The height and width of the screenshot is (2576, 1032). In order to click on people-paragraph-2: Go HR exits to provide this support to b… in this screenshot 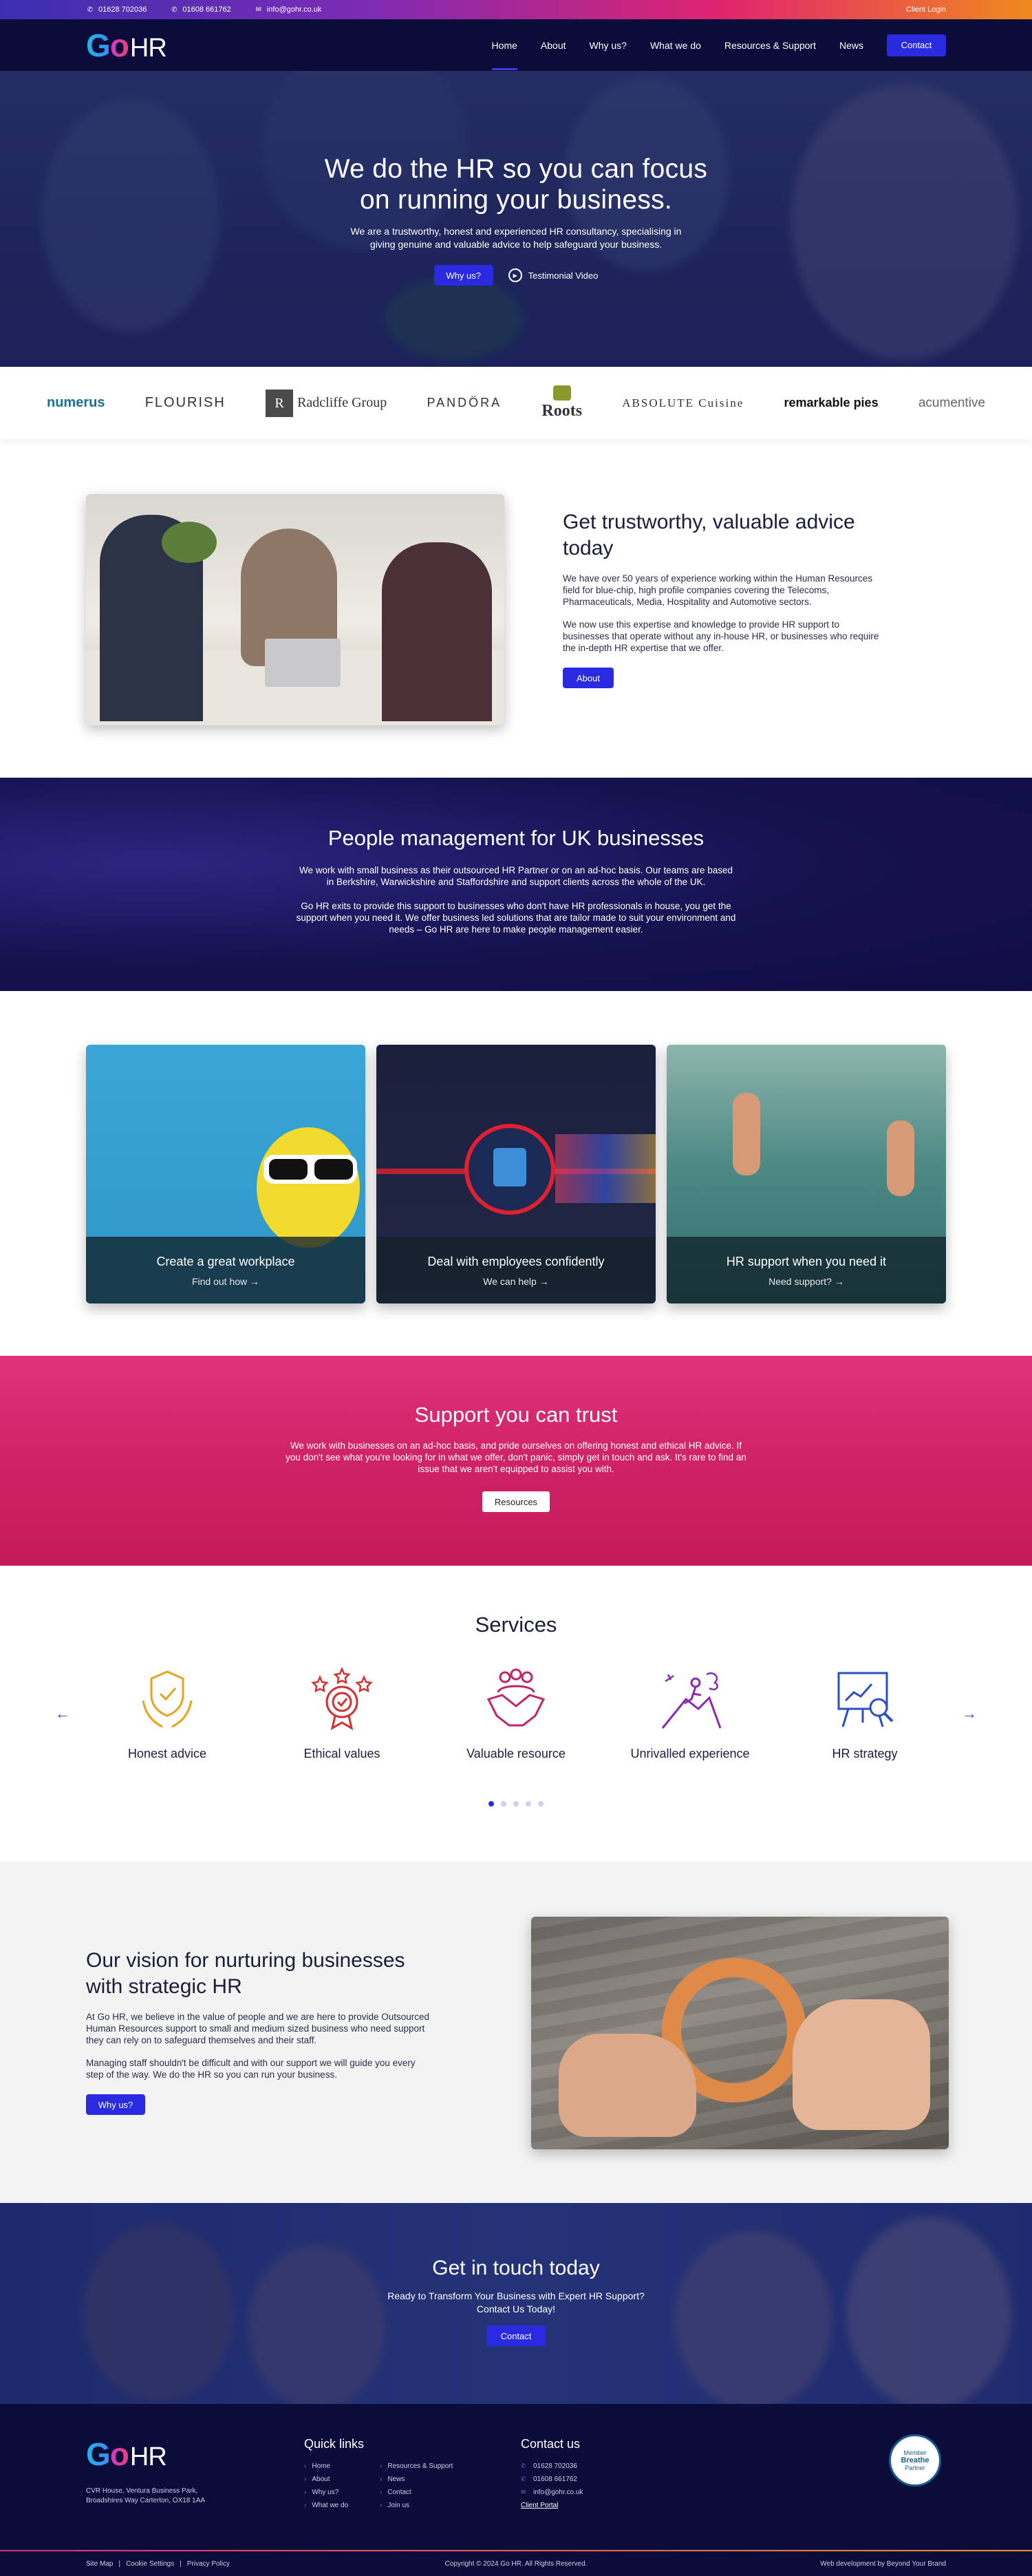, I will do `click(516, 918)`.